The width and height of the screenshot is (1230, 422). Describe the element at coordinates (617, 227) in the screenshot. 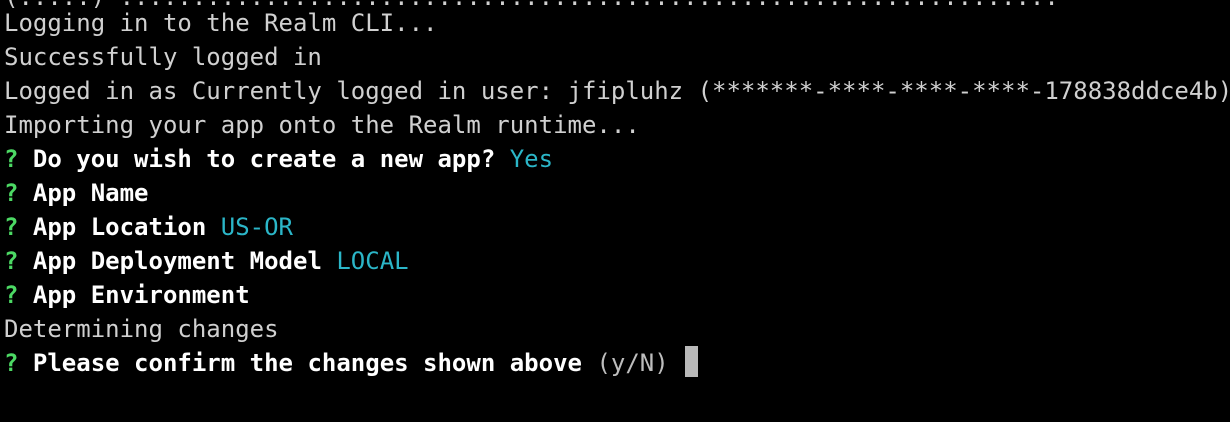

I see `question-app-location: ? App Location US-OR` at that location.